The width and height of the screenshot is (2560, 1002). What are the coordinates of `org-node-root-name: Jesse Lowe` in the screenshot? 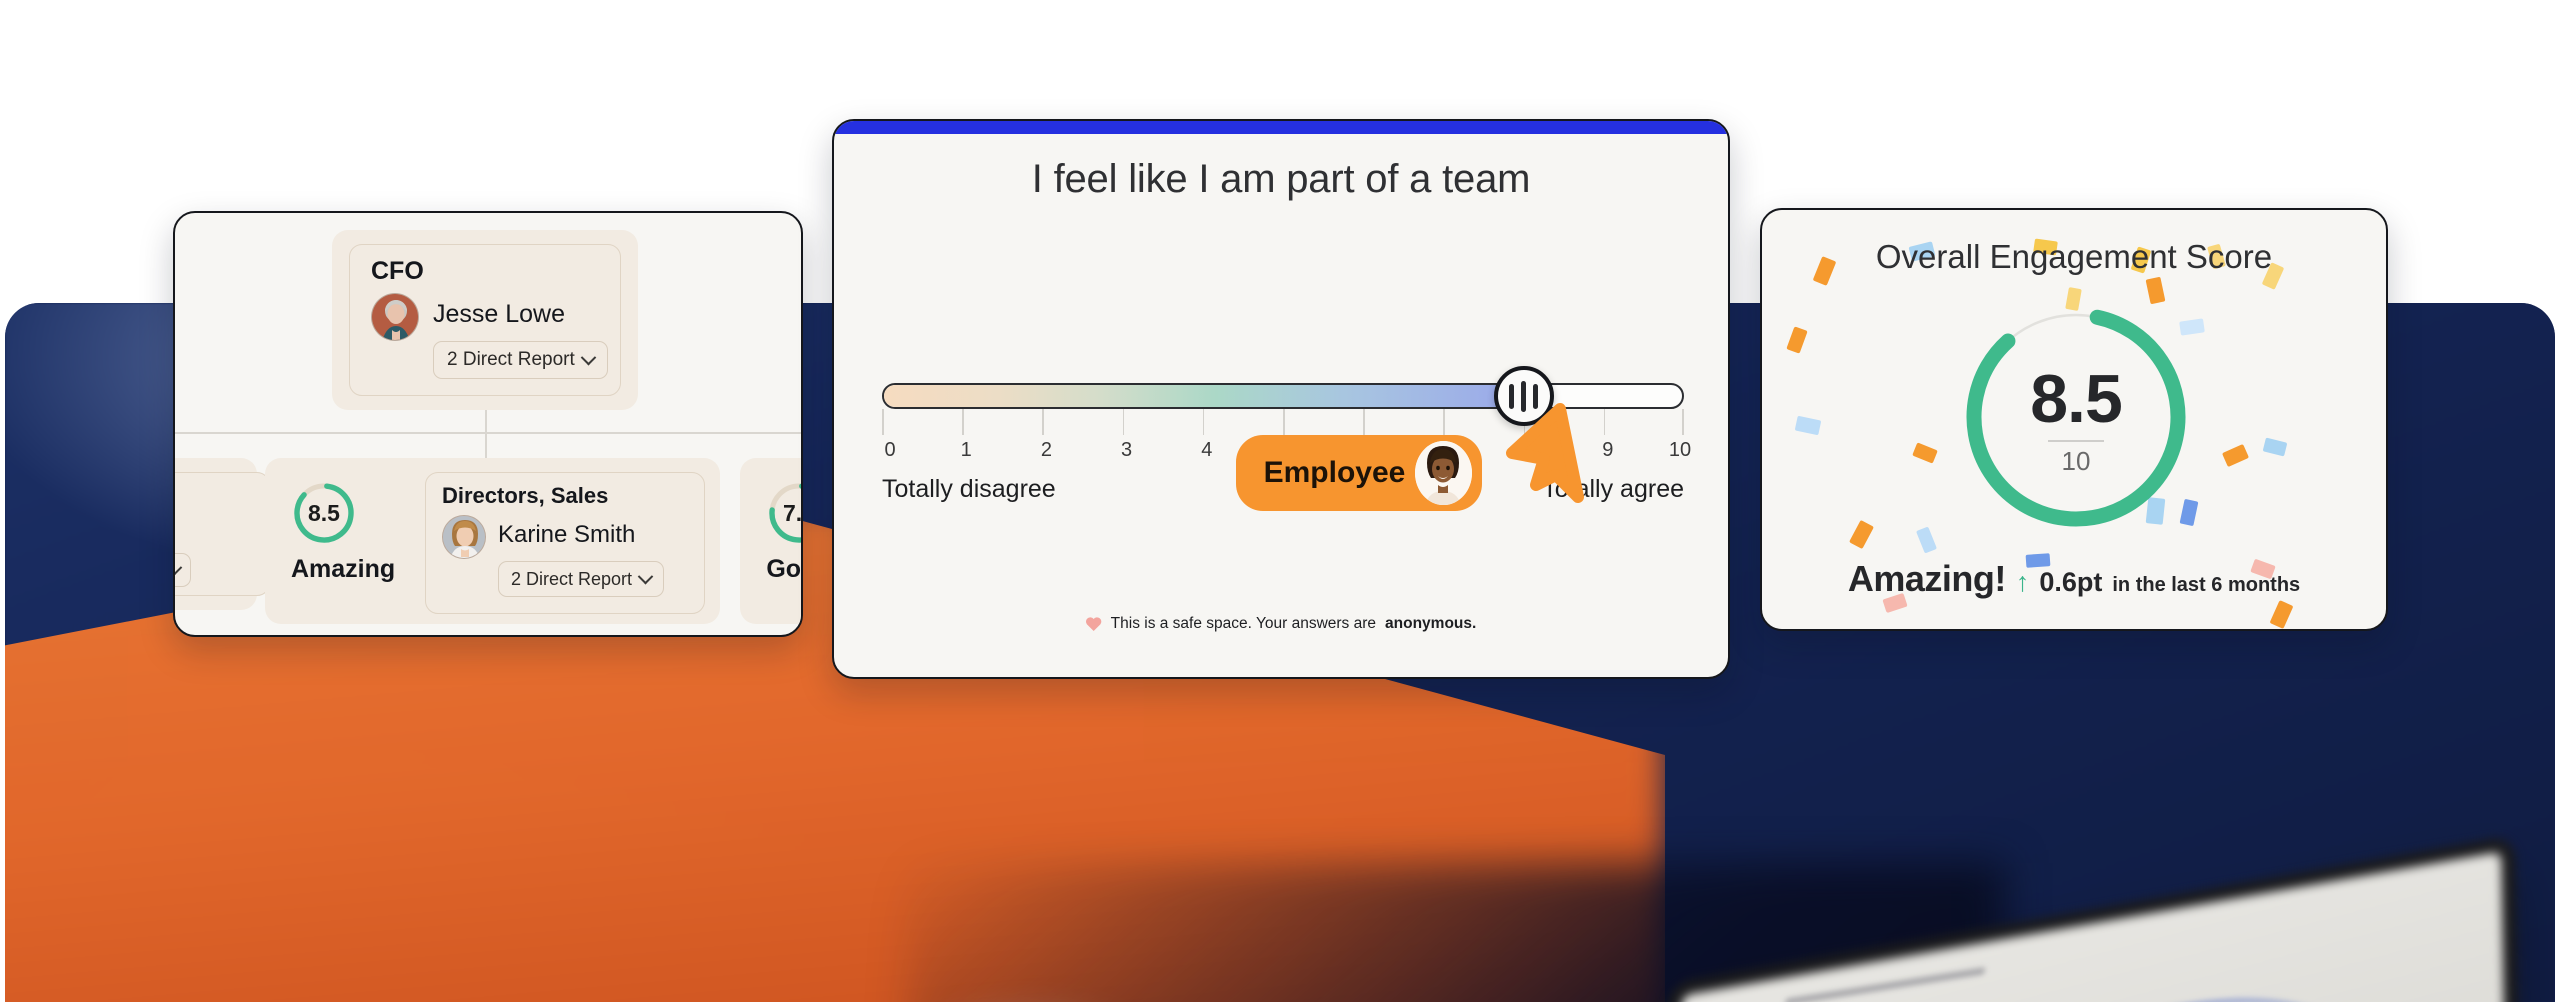 It's located at (499, 314).